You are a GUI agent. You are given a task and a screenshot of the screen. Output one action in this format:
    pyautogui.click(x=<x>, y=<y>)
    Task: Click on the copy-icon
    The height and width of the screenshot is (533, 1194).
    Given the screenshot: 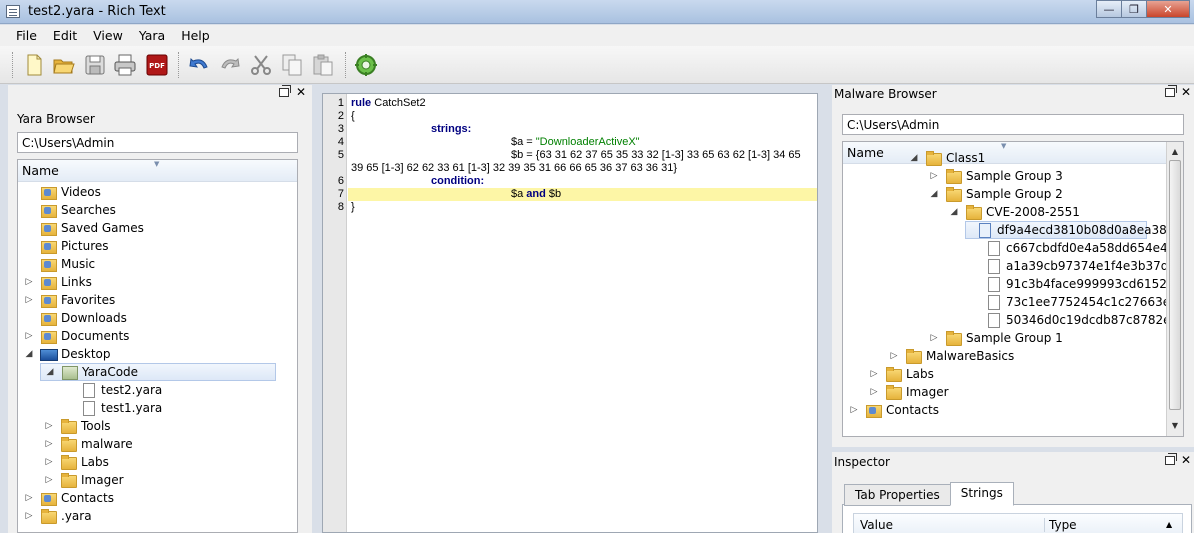 What is the action you would take?
    pyautogui.click(x=292, y=65)
    